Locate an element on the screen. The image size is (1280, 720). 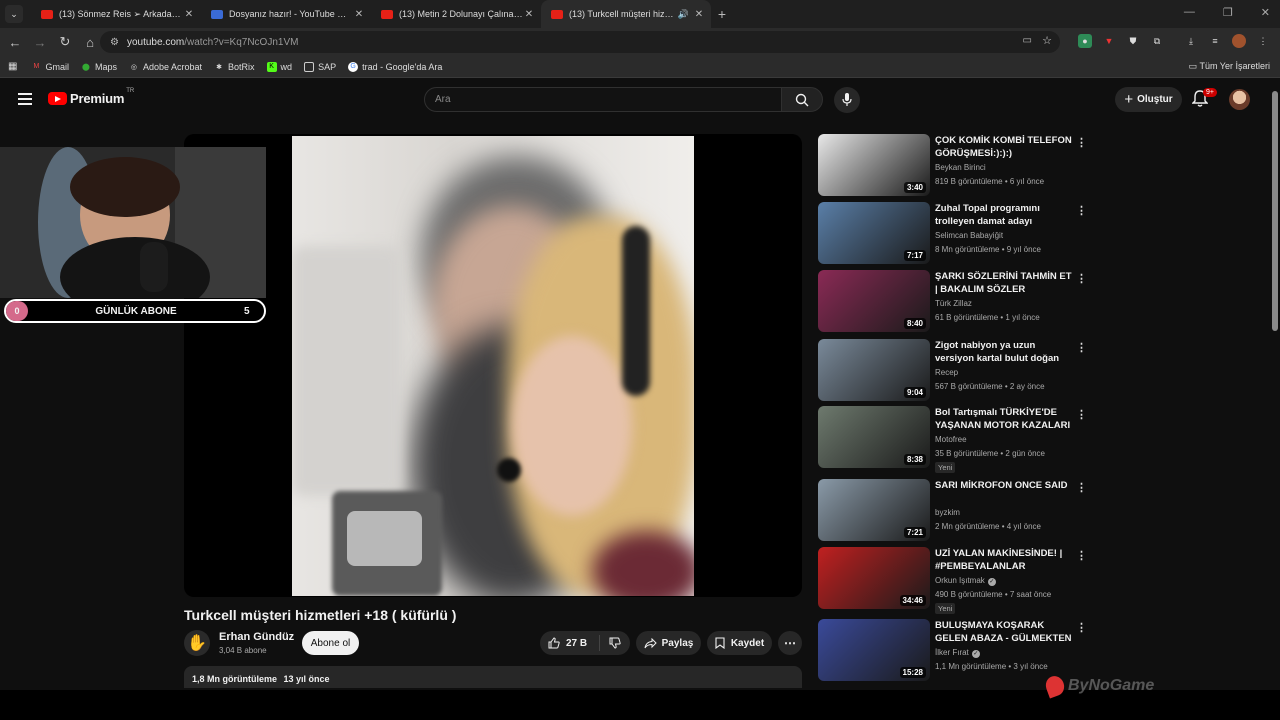
youtube-premium-logo: Premium TR is located at coordinates (91, 97).